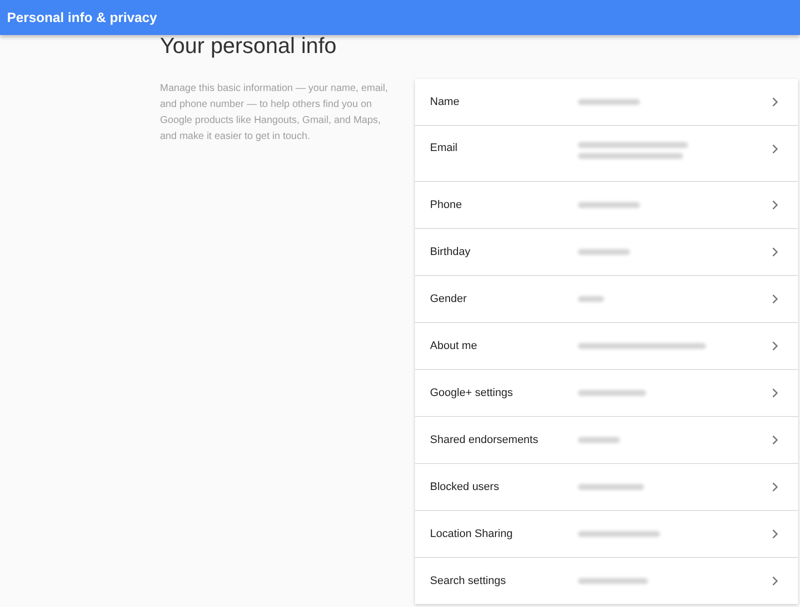 The width and height of the screenshot is (800, 607). What do you see at coordinates (468, 581) in the screenshot?
I see `row-label: Search settings` at bounding box center [468, 581].